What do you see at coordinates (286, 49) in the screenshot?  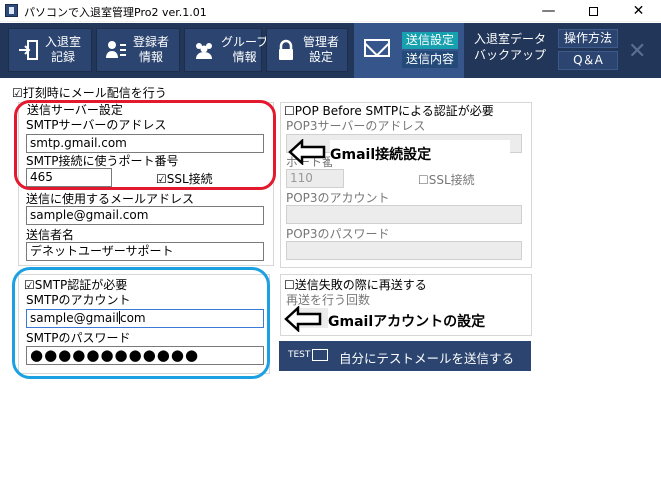 I see `lock-icon` at bounding box center [286, 49].